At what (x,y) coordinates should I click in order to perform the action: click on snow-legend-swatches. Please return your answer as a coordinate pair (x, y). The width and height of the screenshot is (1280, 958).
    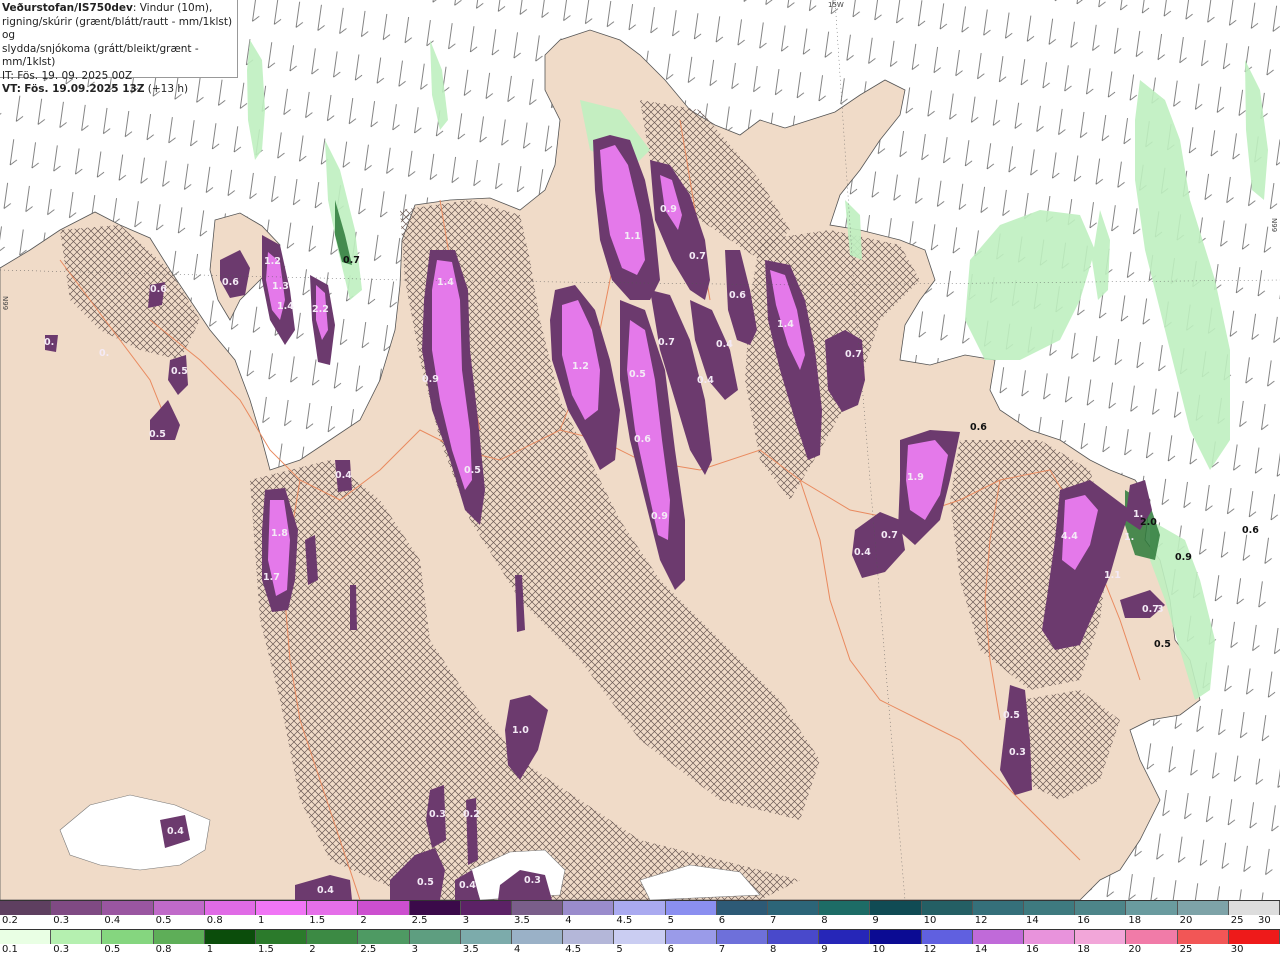
    Looking at the image, I should click on (640, 907).